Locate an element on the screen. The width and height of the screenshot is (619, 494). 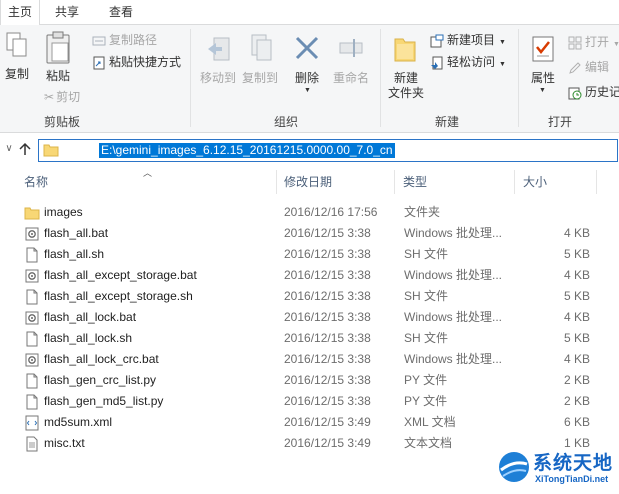
tab-home: 主页 is located at coordinates (20, 12).